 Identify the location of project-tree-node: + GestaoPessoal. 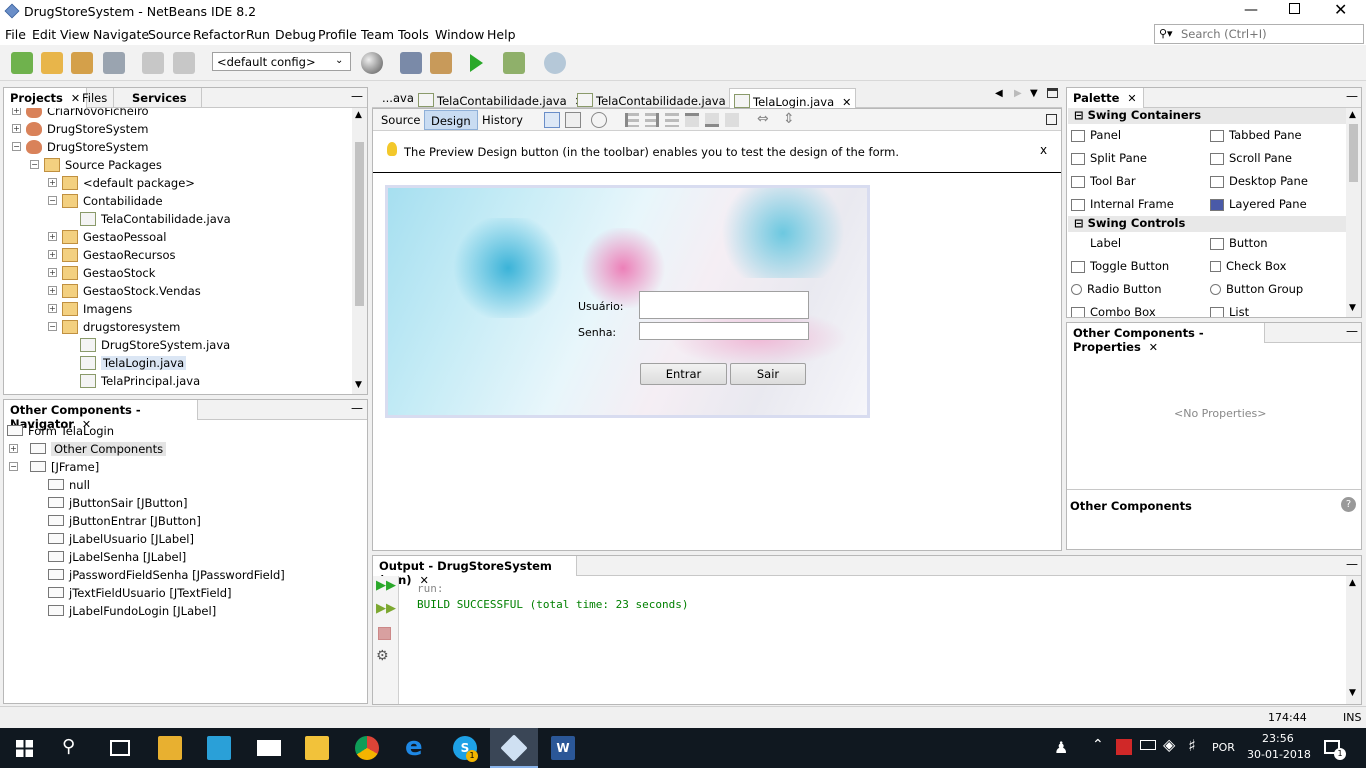
(178, 237).